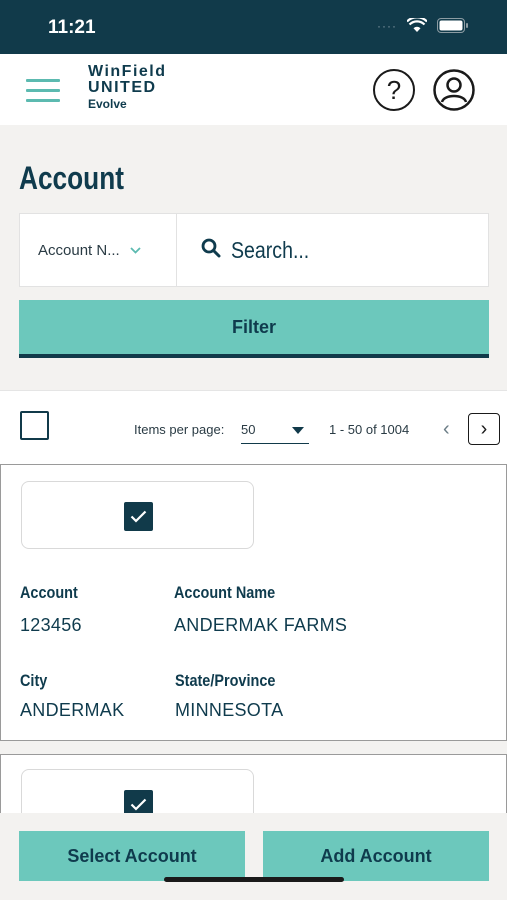 Image resolution: width=507 pixels, height=900 pixels. Describe the element at coordinates (179, 429) in the screenshot. I see `items-per-page-label: Items per page:` at that location.